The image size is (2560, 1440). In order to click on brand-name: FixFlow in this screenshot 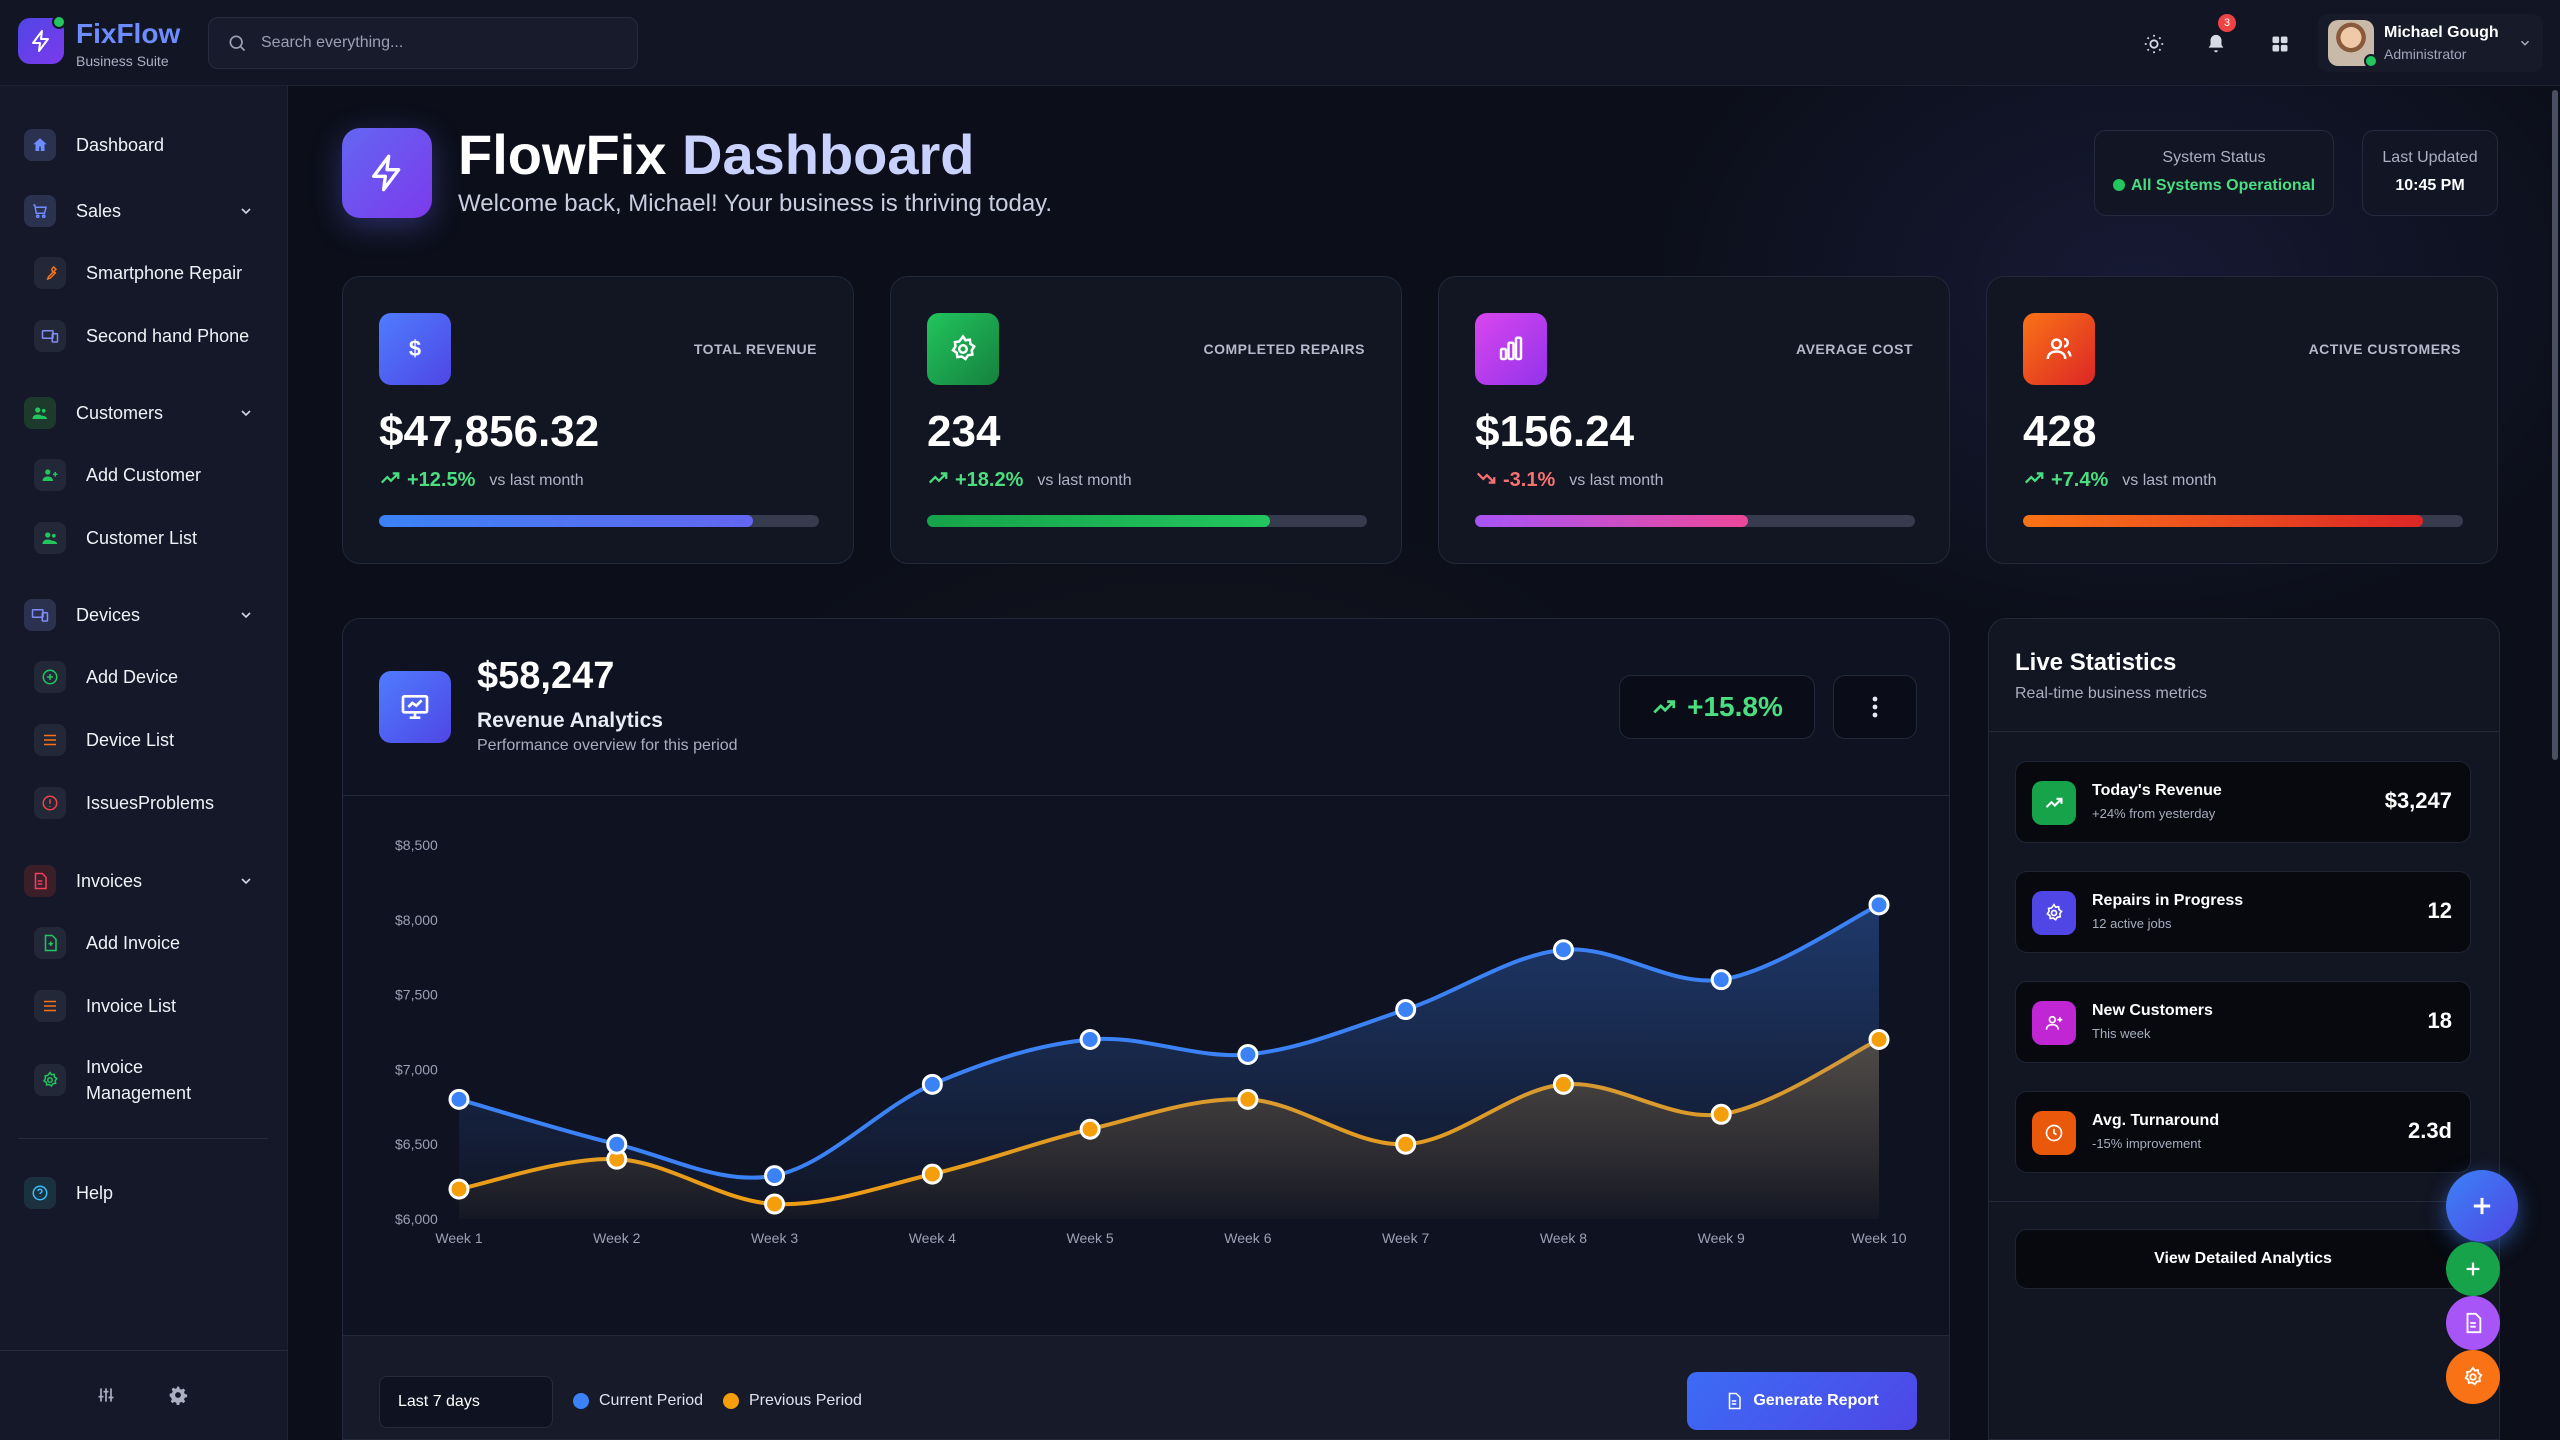, I will do `click(128, 33)`.